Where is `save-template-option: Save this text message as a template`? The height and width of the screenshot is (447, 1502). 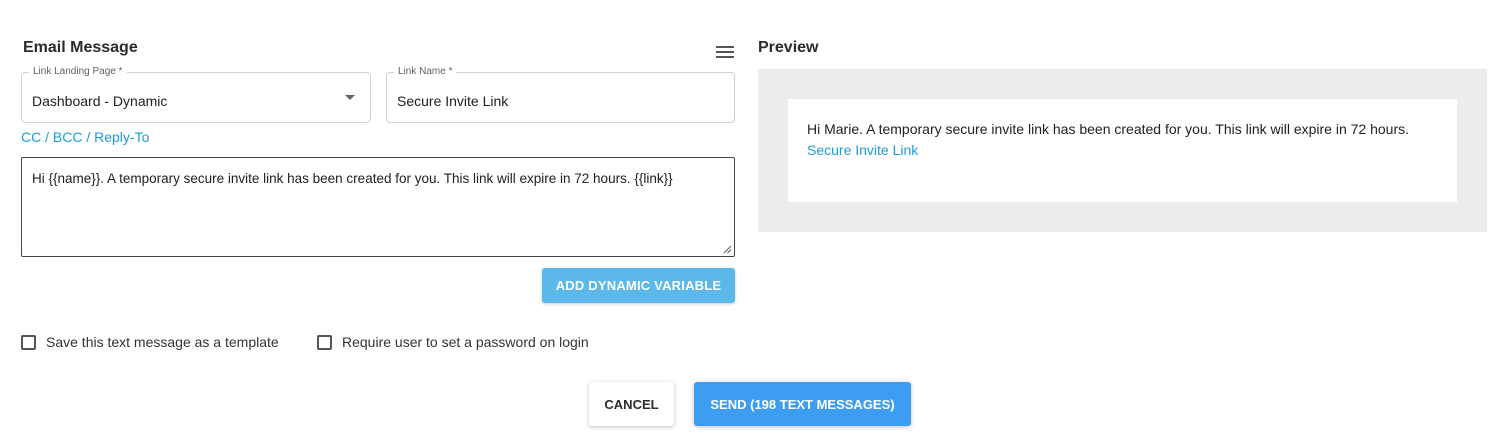
save-template-option: Save this text message as a template is located at coordinates (150, 342).